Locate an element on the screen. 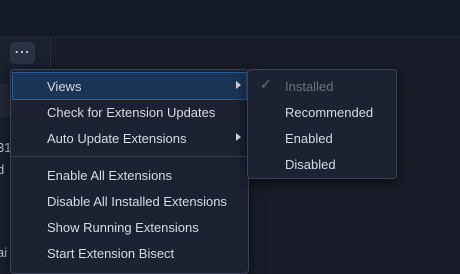 Image resolution: width=460 pixels, height=274 pixels. top-bar is located at coordinates (230, 18).